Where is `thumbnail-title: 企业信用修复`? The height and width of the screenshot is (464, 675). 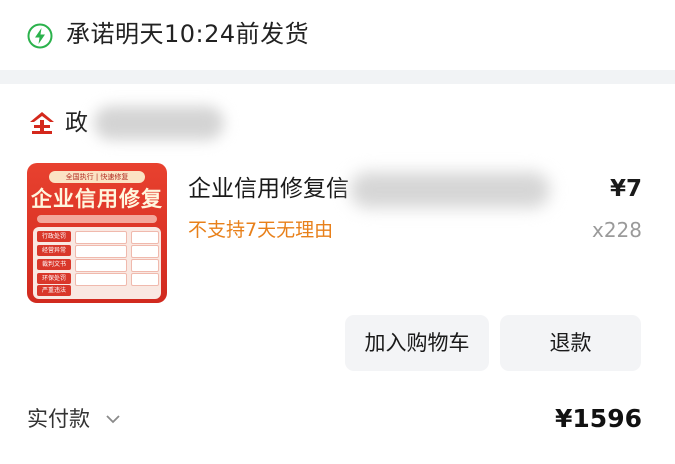
thumbnail-title: 企业信用修复 is located at coordinates (97, 199).